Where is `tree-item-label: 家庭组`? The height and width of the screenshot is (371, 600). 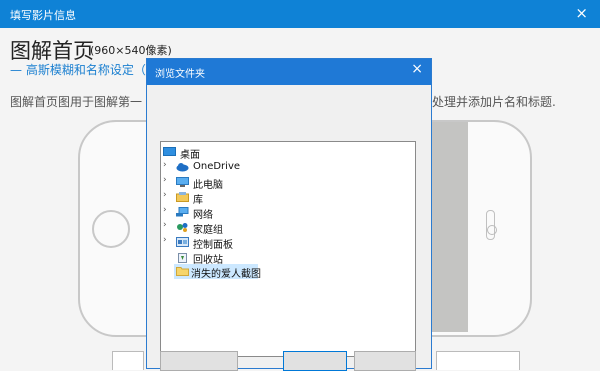
tree-item-label: 家庭组 is located at coordinates (208, 230).